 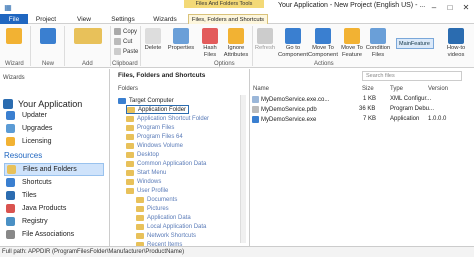 I want to click on cut-icon, so click(x=117, y=41).